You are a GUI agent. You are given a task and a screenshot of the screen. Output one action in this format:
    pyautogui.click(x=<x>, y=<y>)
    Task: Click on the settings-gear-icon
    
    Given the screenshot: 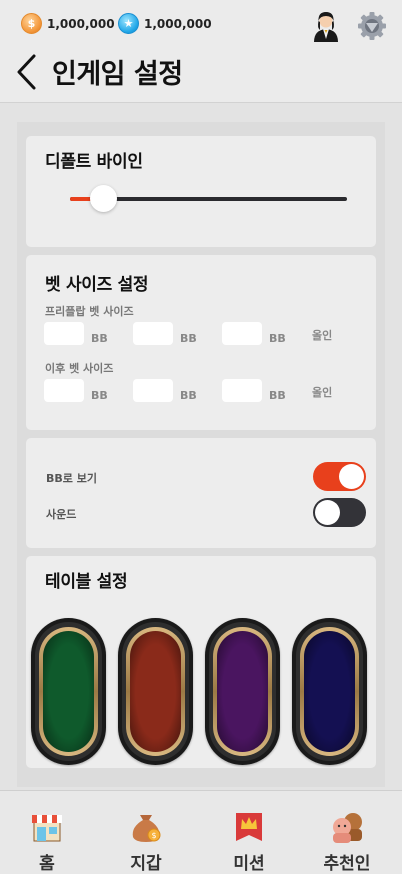 What is the action you would take?
    pyautogui.click(x=372, y=26)
    